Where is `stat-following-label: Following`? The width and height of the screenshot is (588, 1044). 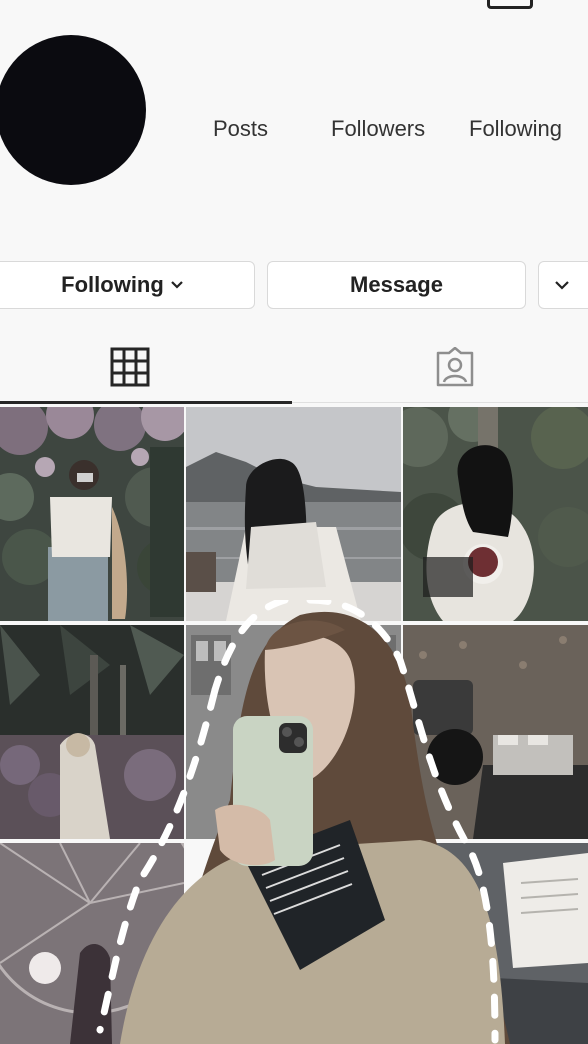 stat-following-label: Following is located at coordinates (515, 129).